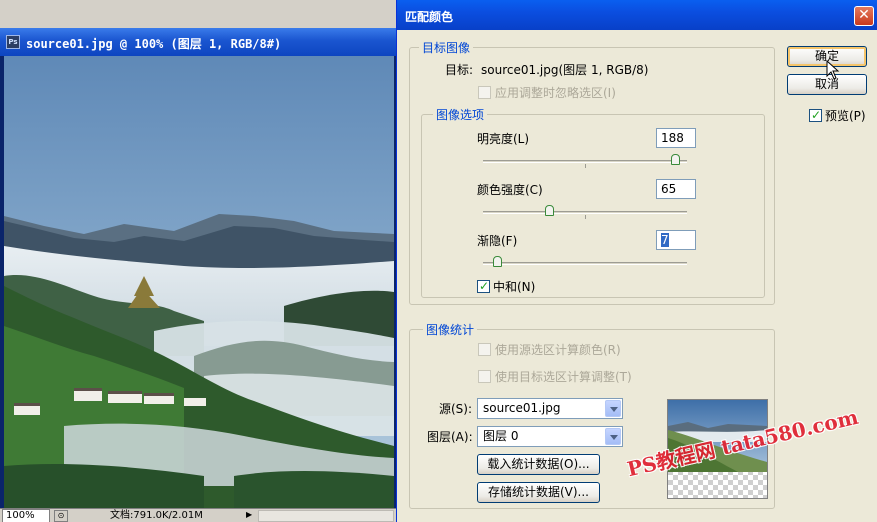  I want to click on document-status-bar: 100% ⊙ 文档:791.0K/2.01M ▶, so click(198, 515).